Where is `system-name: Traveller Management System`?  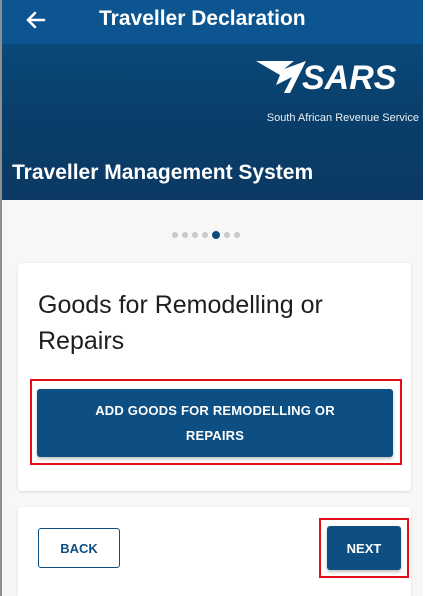
system-name: Traveller Management System is located at coordinates (163, 172).